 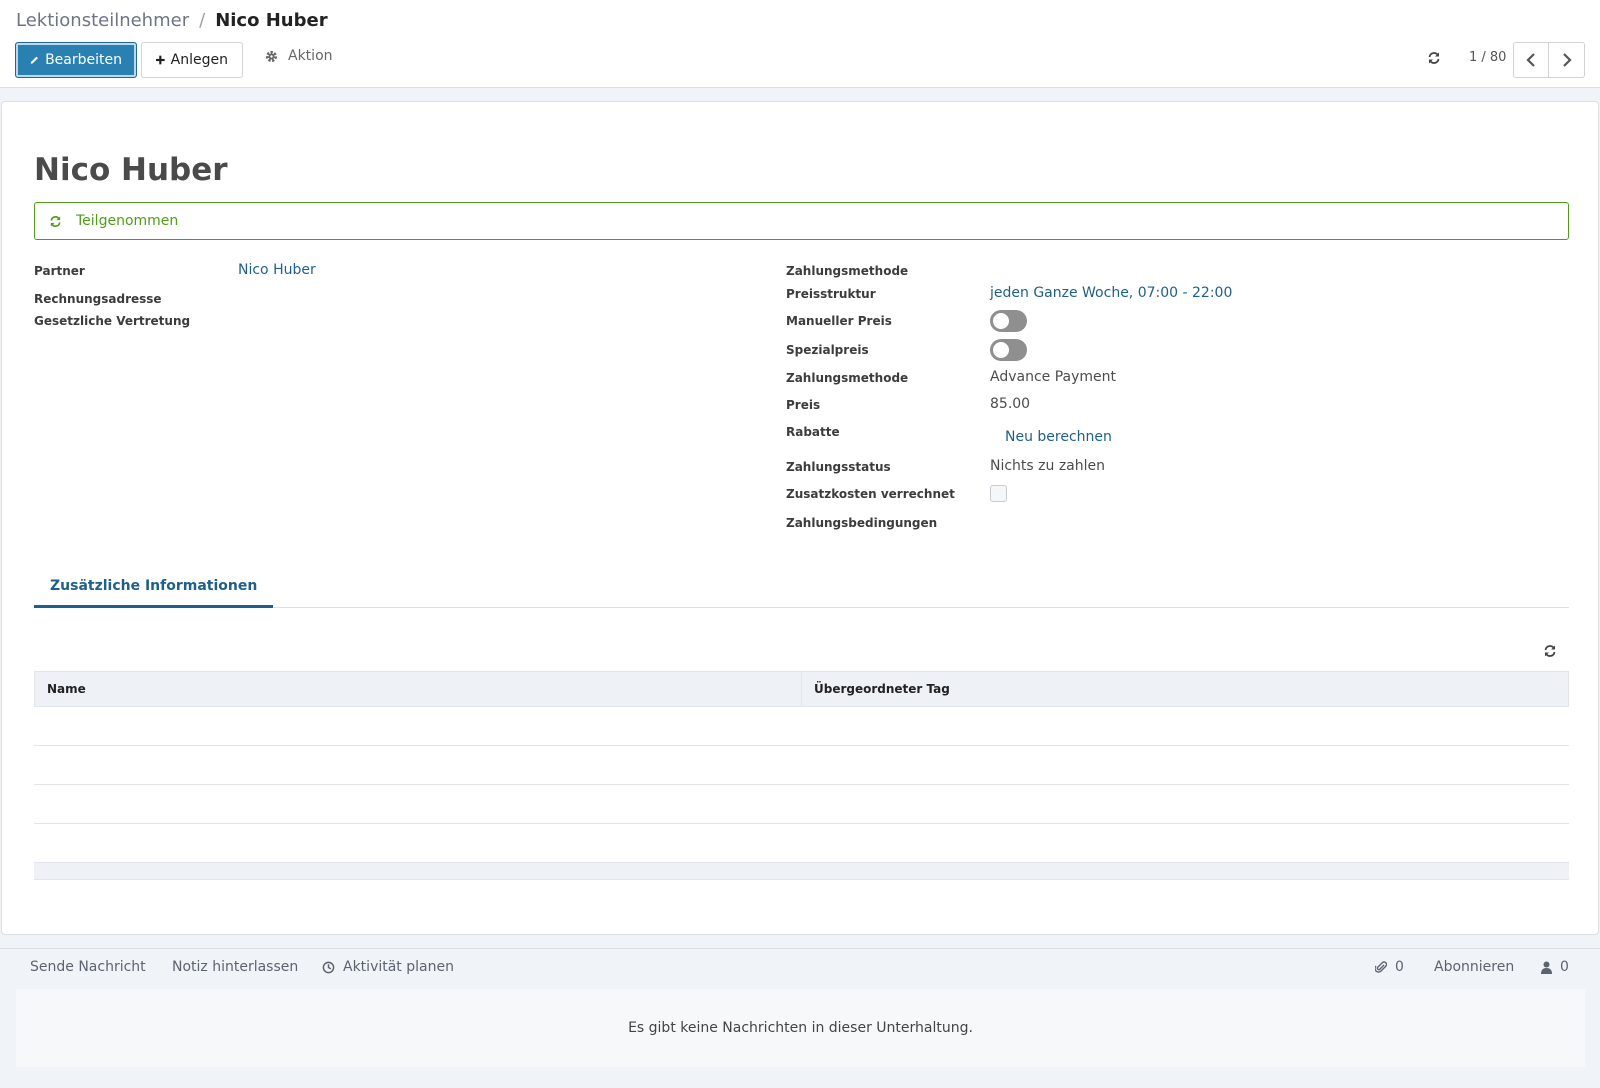 What do you see at coordinates (102, 20) in the screenshot?
I see `breadcrumb-parent-link: Lektionsteilnehmer` at bounding box center [102, 20].